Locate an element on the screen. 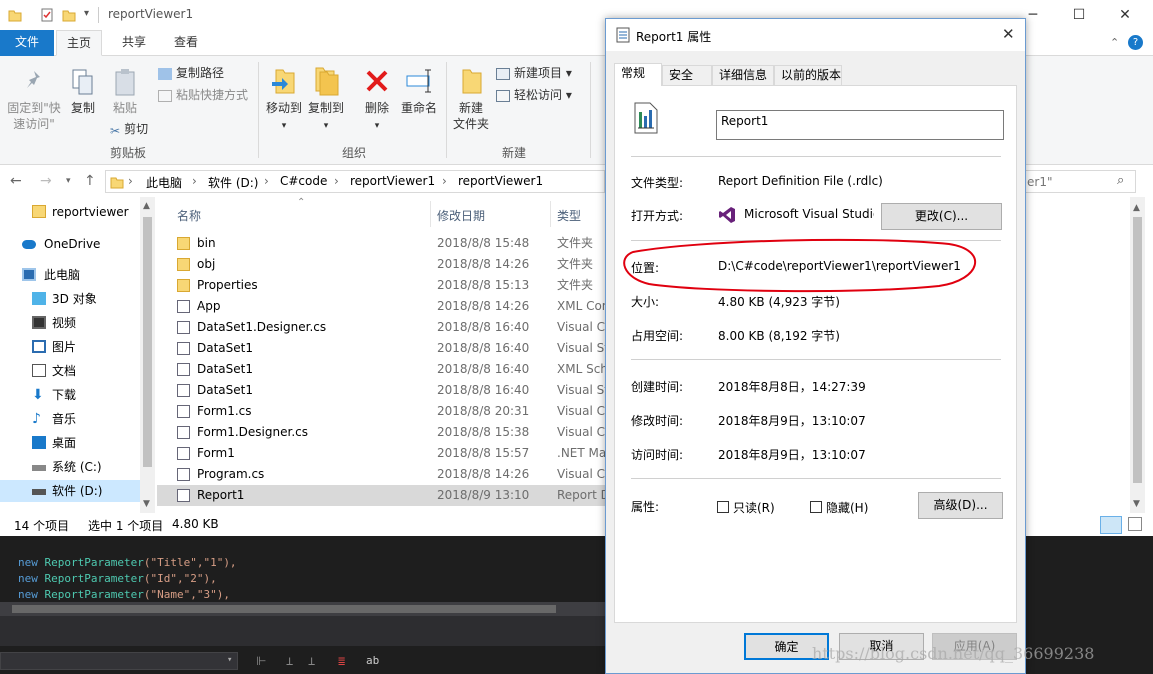 This screenshot has height=674, width=1153. table-row: Report1 2018/8/9 13:10 Report Definition is located at coordinates (387, 495).